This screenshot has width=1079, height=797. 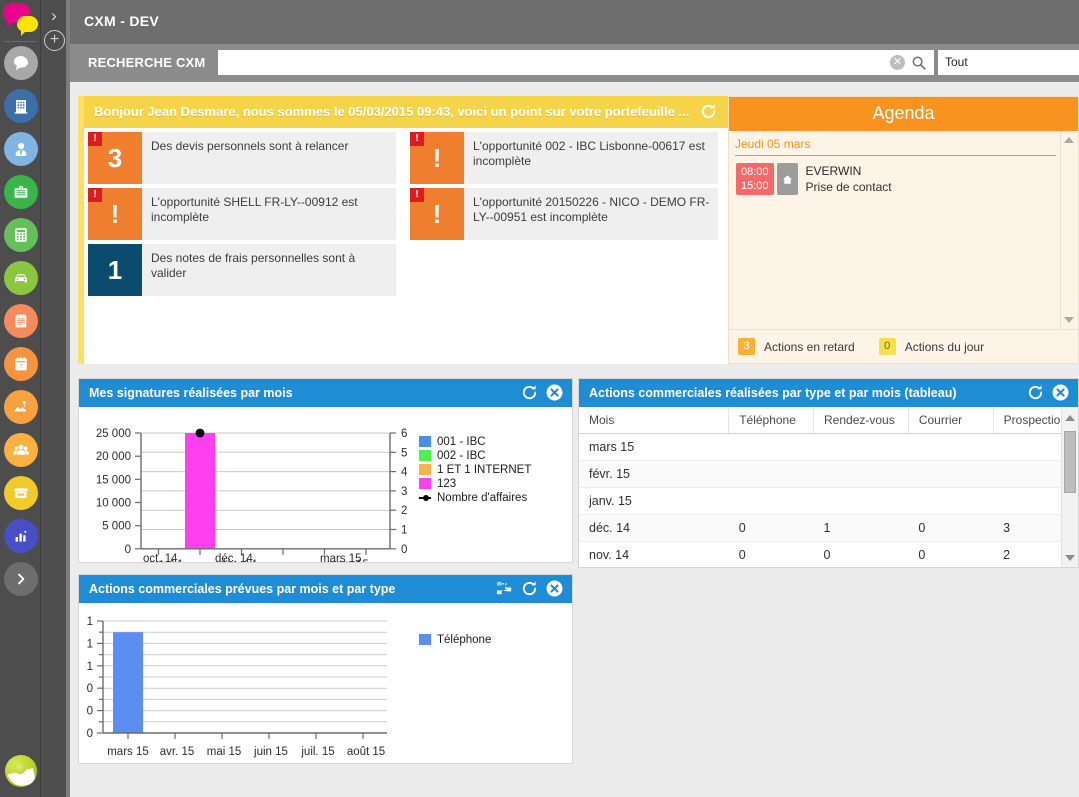 What do you see at coordinates (366, 752) in the screenshot?
I see `svg-text: août 15` at bounding box center [366, 752].